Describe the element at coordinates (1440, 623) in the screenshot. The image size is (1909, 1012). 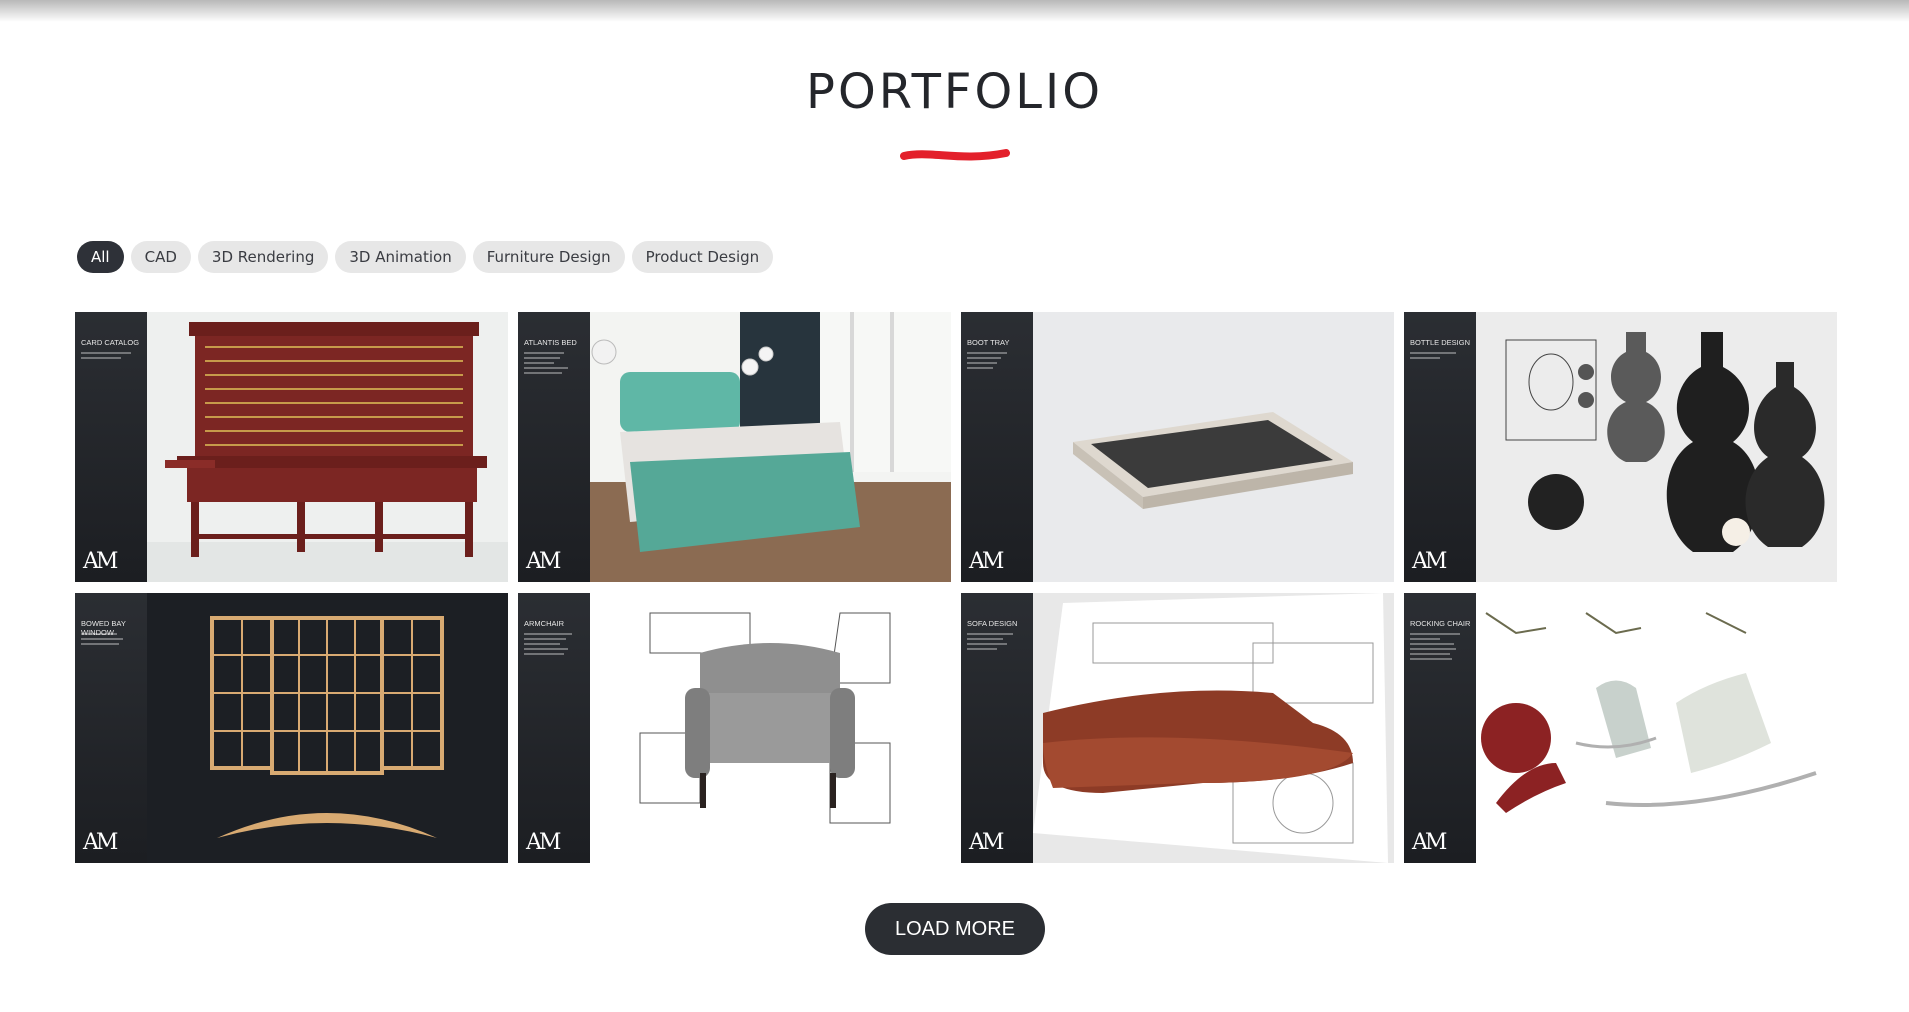
I see `item-title: ROCKING CHAIR` at that location.